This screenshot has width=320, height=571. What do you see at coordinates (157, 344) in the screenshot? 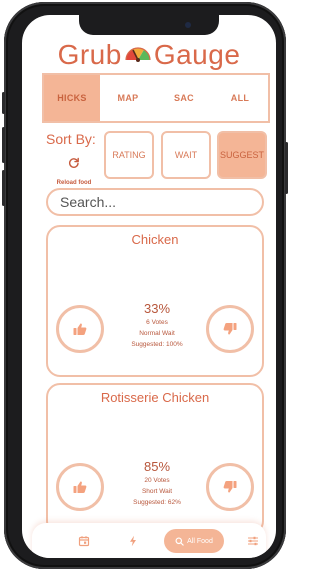
I see `suggested-percent: Suggested: 100%` at bounding box center [157, 344].